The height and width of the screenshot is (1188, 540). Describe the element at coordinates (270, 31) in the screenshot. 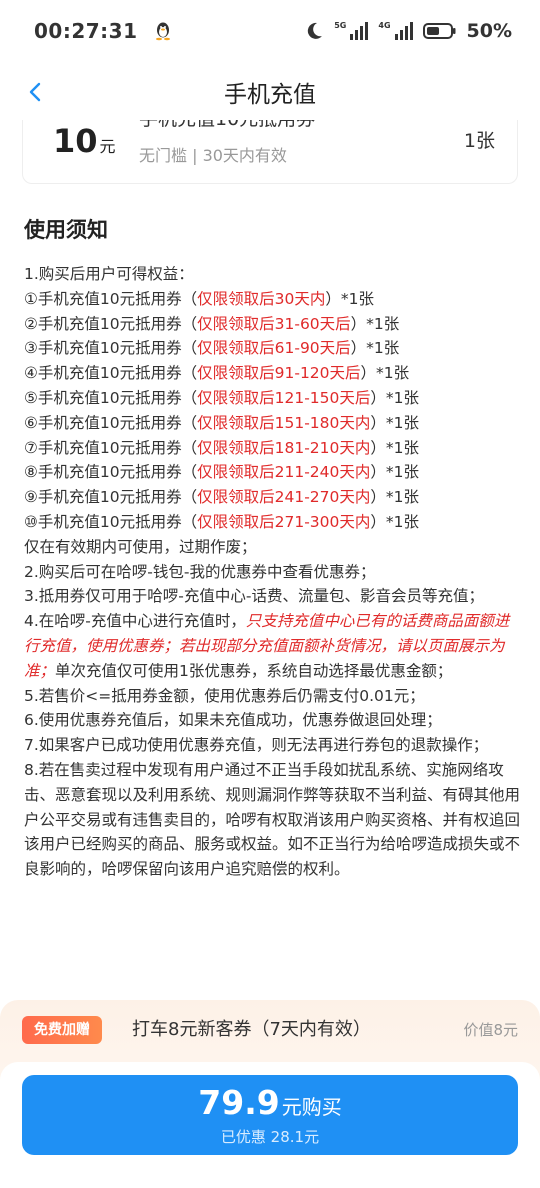

I see `status-bar: 00:27:31 5G 4G 50%` at that location.